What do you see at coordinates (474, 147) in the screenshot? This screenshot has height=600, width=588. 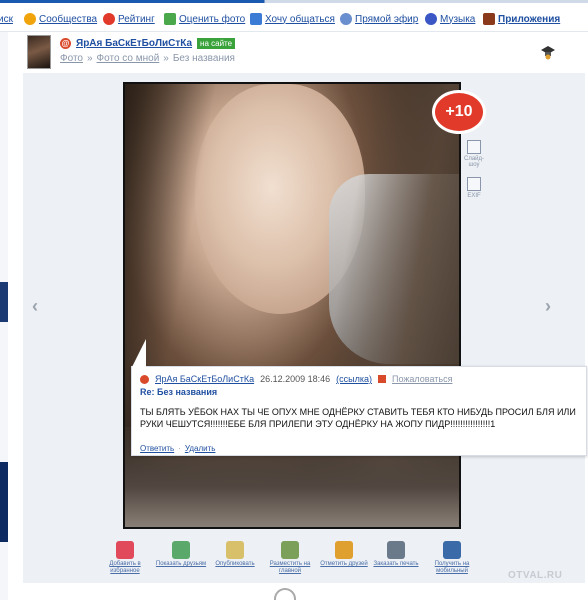 I see `slideshow-icon` at bounding box center [474, 147].